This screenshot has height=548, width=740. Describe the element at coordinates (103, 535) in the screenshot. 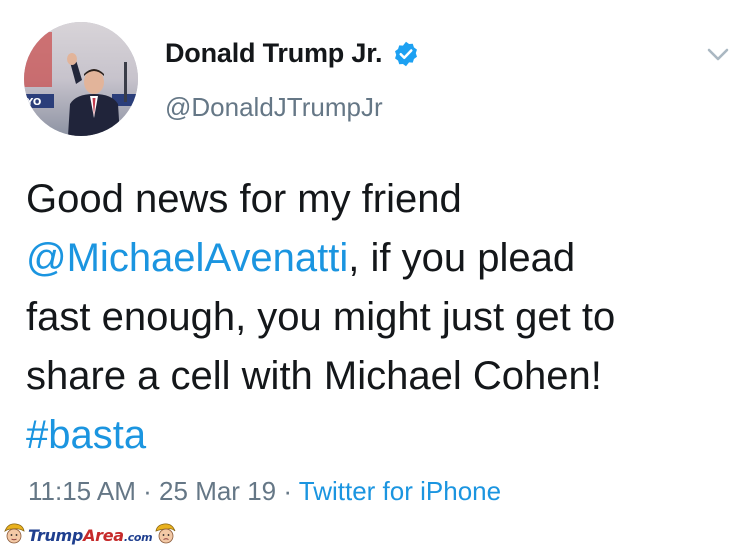

I see `watermark-brand-area: Area` at that location.